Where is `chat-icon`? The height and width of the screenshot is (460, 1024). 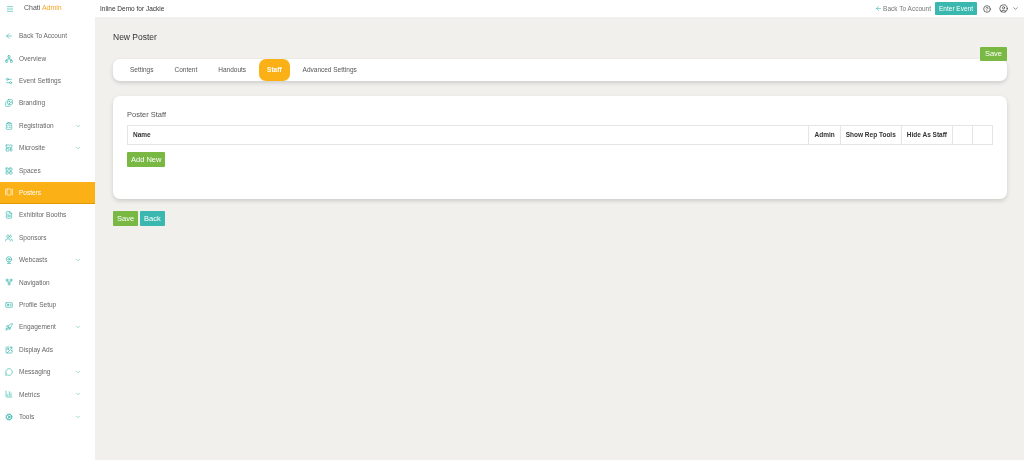 chat-icon is located at coordinates (9, 372).